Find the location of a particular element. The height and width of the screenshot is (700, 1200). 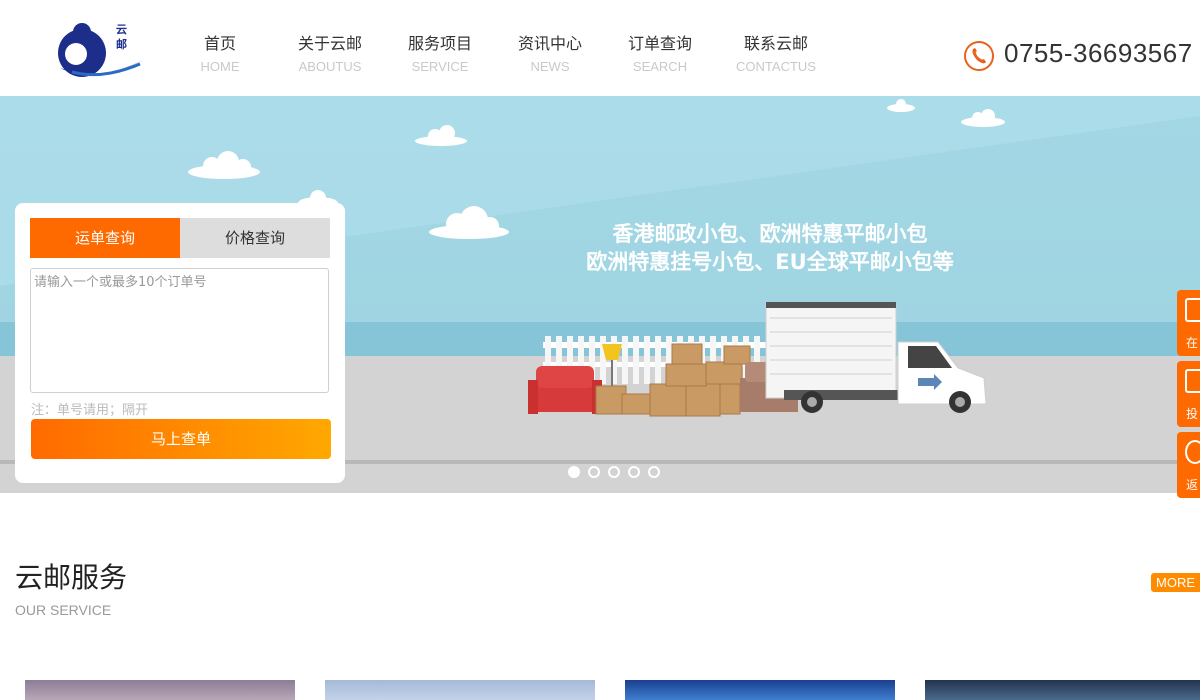

section-subtitle: OUR SERVICE is located at coordinates (63, 610).